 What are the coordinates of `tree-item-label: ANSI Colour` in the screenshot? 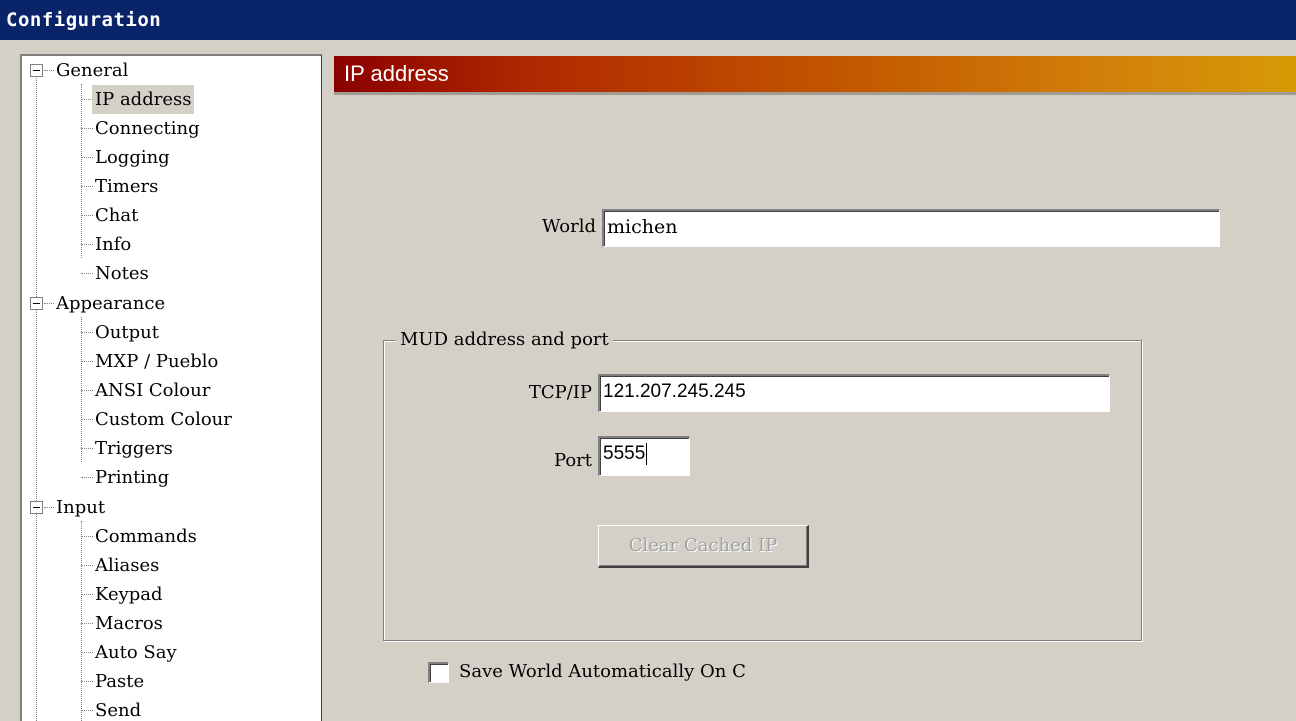 It's located at (153, 390).